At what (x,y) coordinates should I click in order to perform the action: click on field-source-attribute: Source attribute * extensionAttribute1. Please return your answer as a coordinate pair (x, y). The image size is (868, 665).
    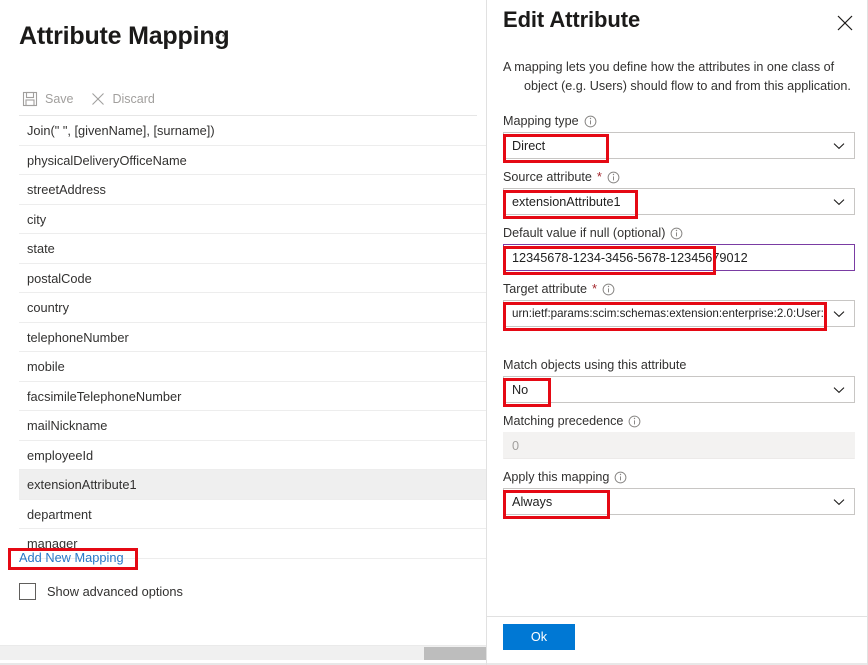
    Looking at the image, I should click on (679, 194).